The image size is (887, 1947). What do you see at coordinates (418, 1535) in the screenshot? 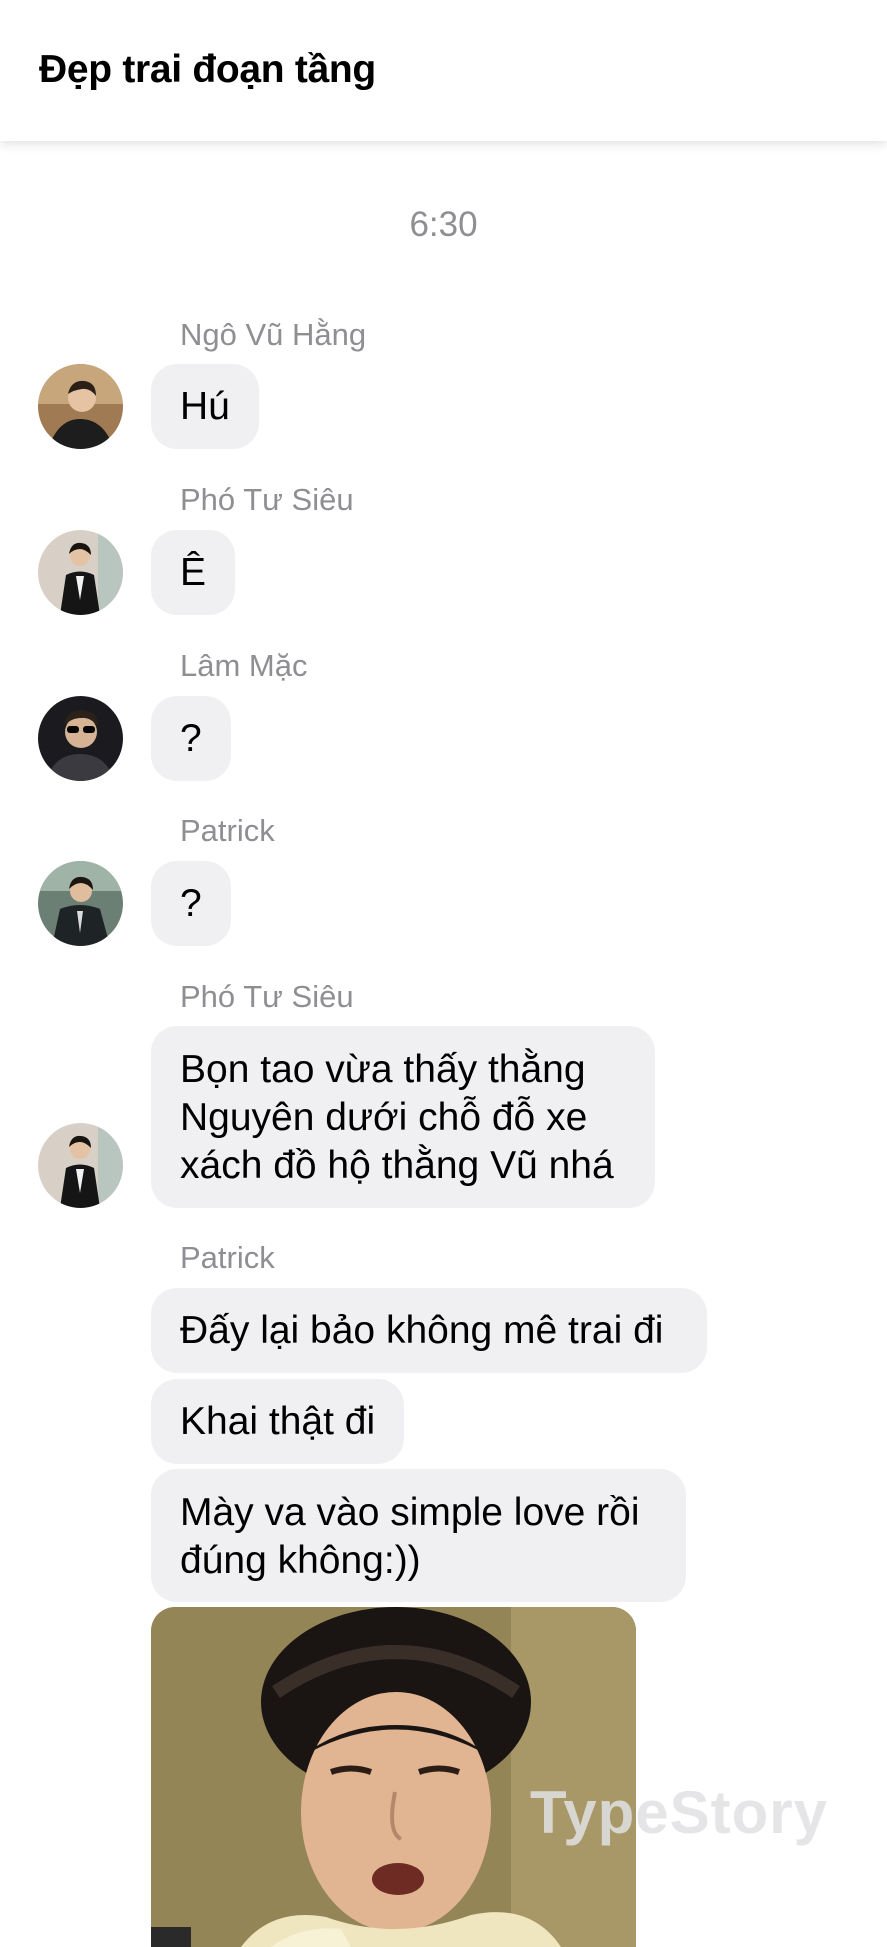
I see `message-bubble: Mày va vào simple love rồi đúng không:))` at bounding box center [418, 1535].